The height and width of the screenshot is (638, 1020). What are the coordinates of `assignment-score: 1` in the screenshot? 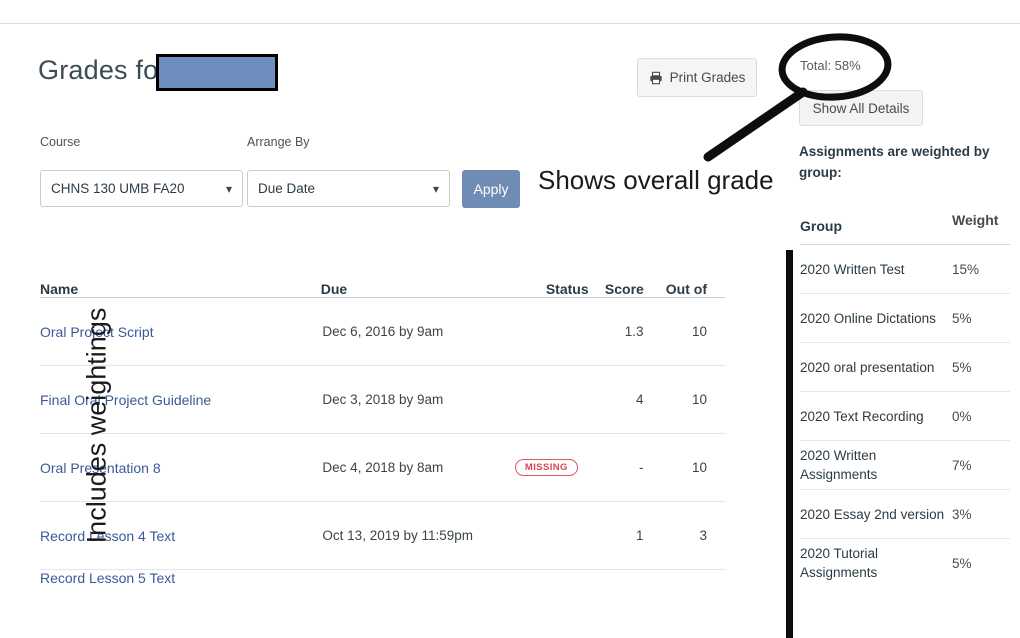 It's located at (639, 535).